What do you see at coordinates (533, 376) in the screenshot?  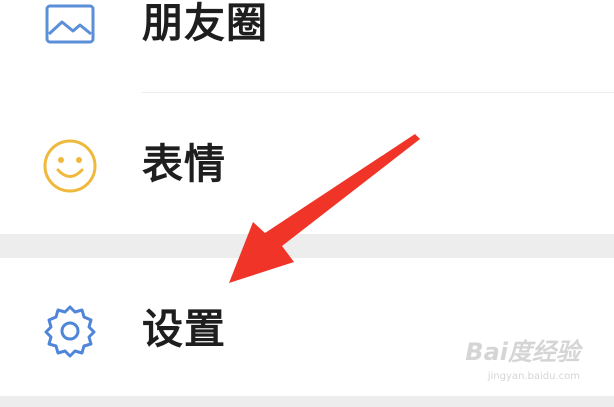 I see `watermark-url: jingyan.baidu.com` at bounding box center [533, 376].